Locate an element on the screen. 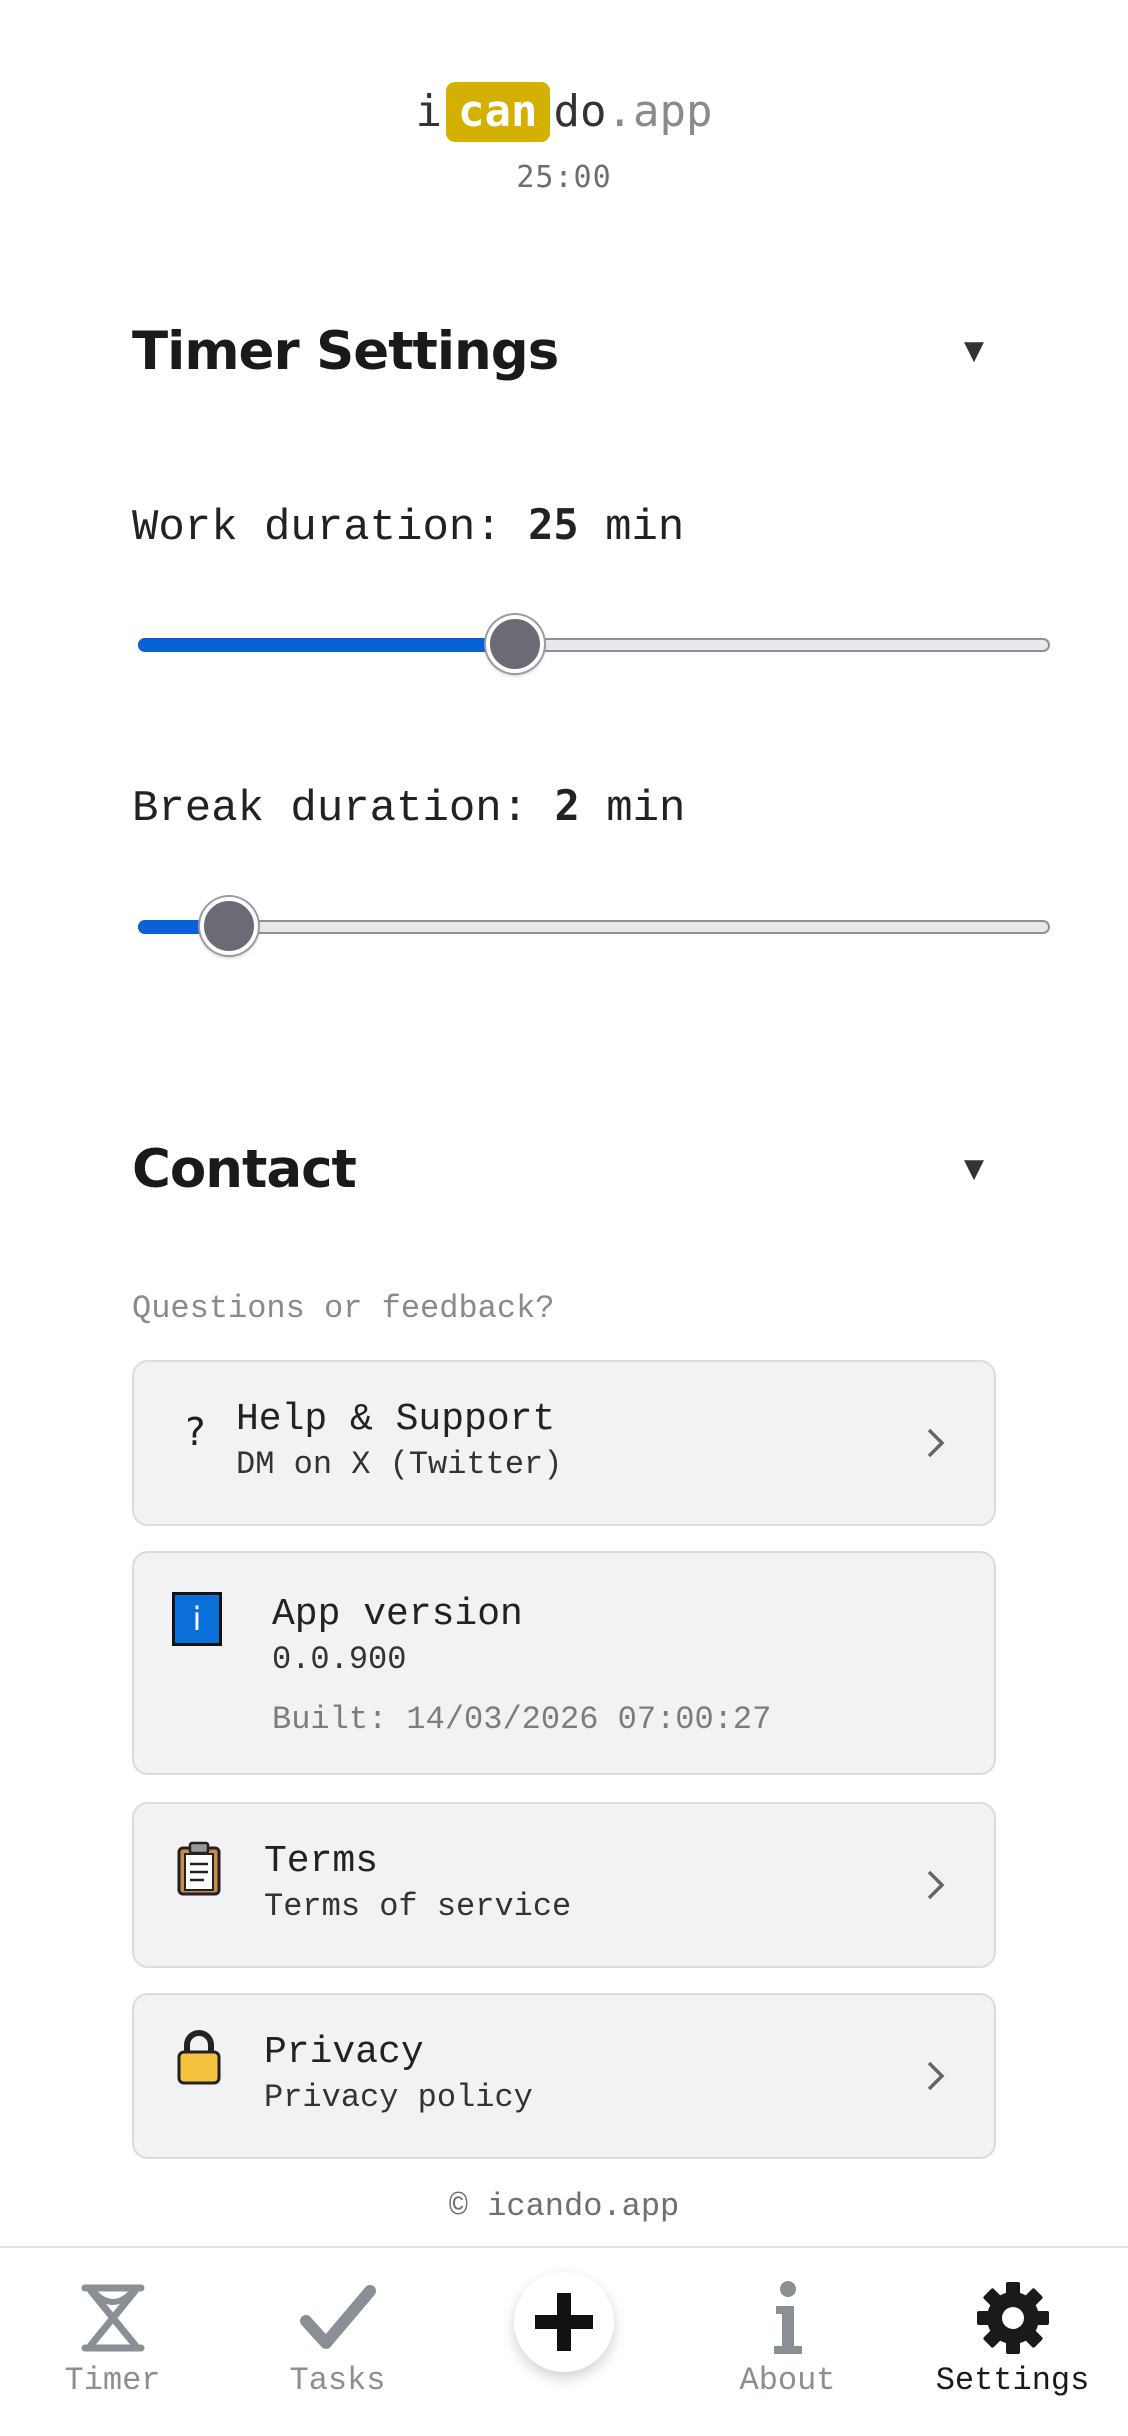 The image size is (1128, 2436). help-support-card: ? Help & Support DM on X (Twitter) is located at coordinates (564, 1443).